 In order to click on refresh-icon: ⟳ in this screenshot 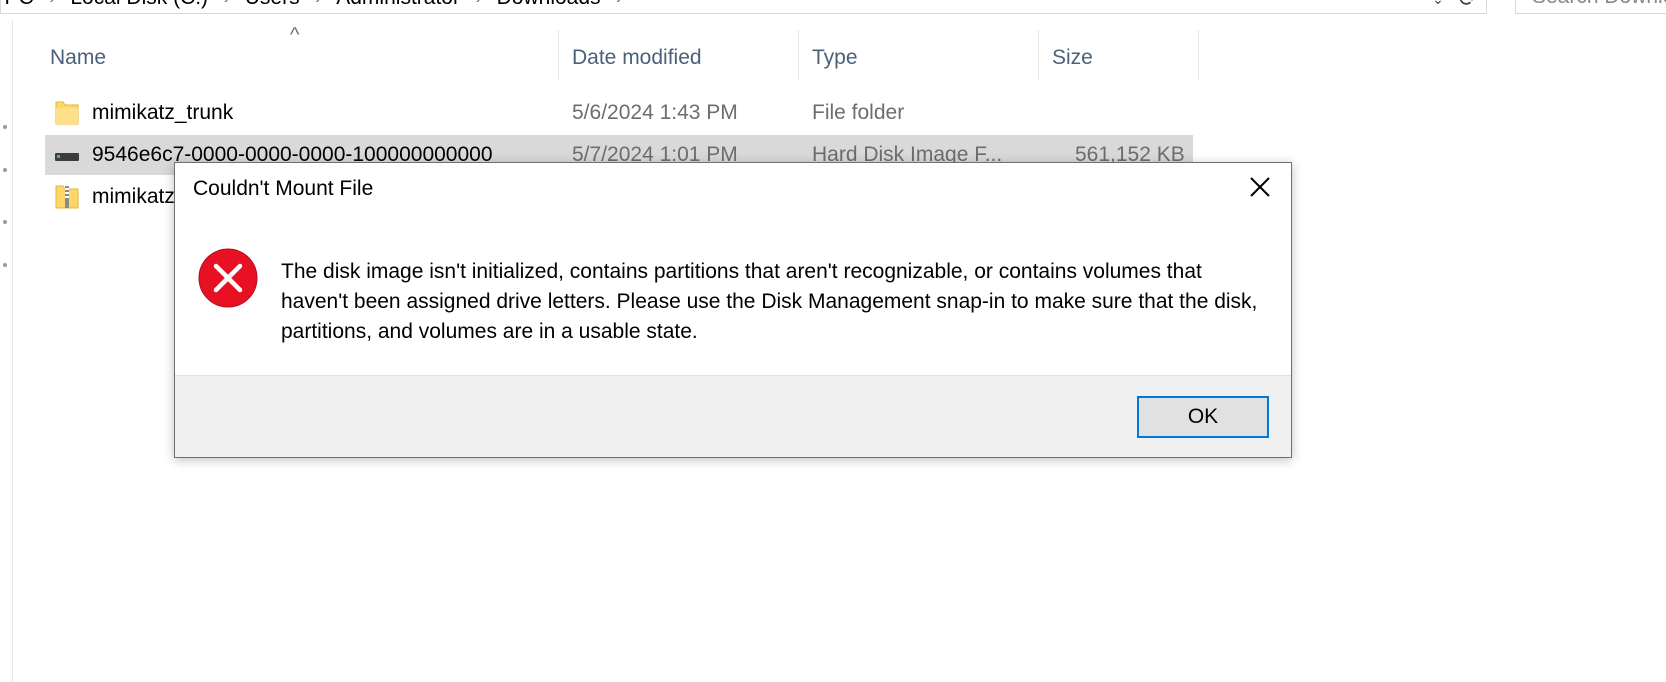, I will do `click(1468, 6)`.